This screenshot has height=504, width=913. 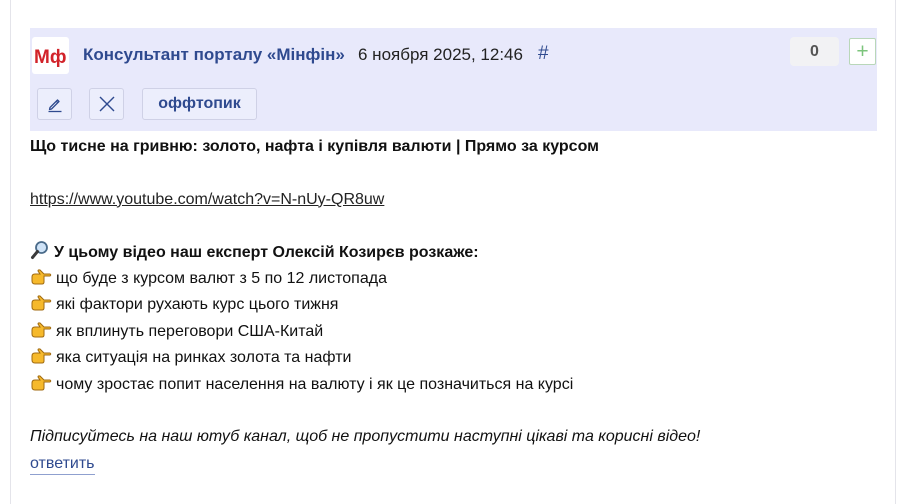 I want to click on score-counter: 0, so click(x=814, y=51).